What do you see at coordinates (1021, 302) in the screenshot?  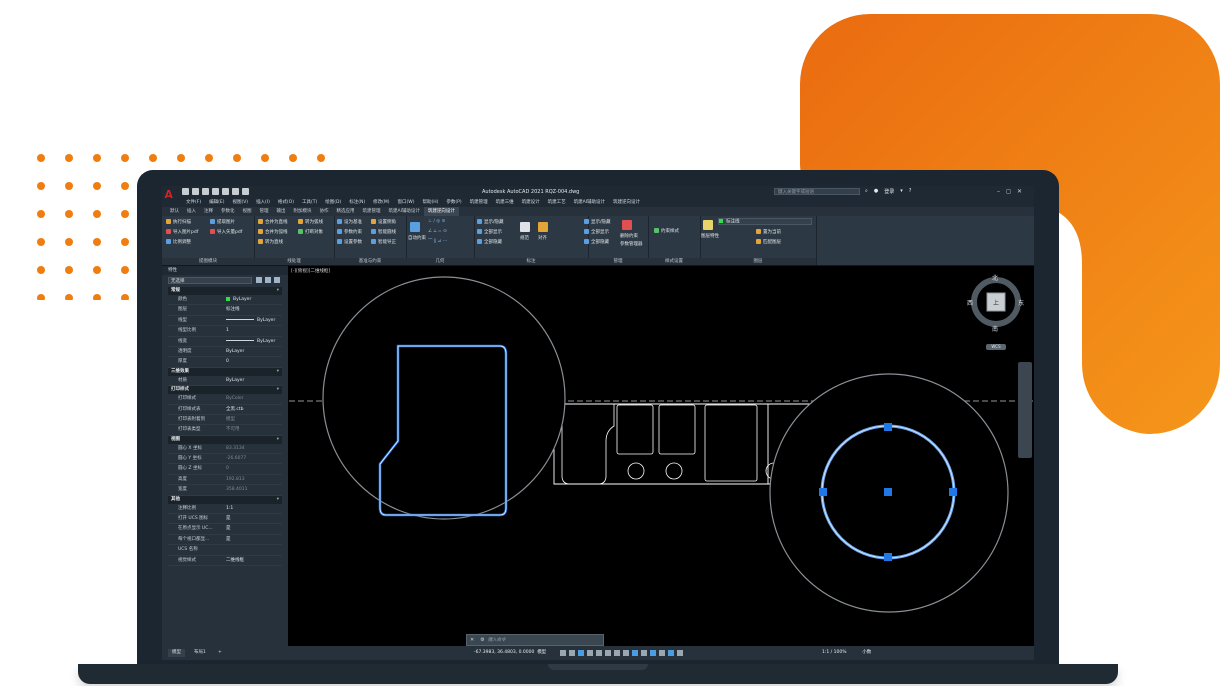 I see `viewcube-east: 东` at bounding box center [1021, 302].